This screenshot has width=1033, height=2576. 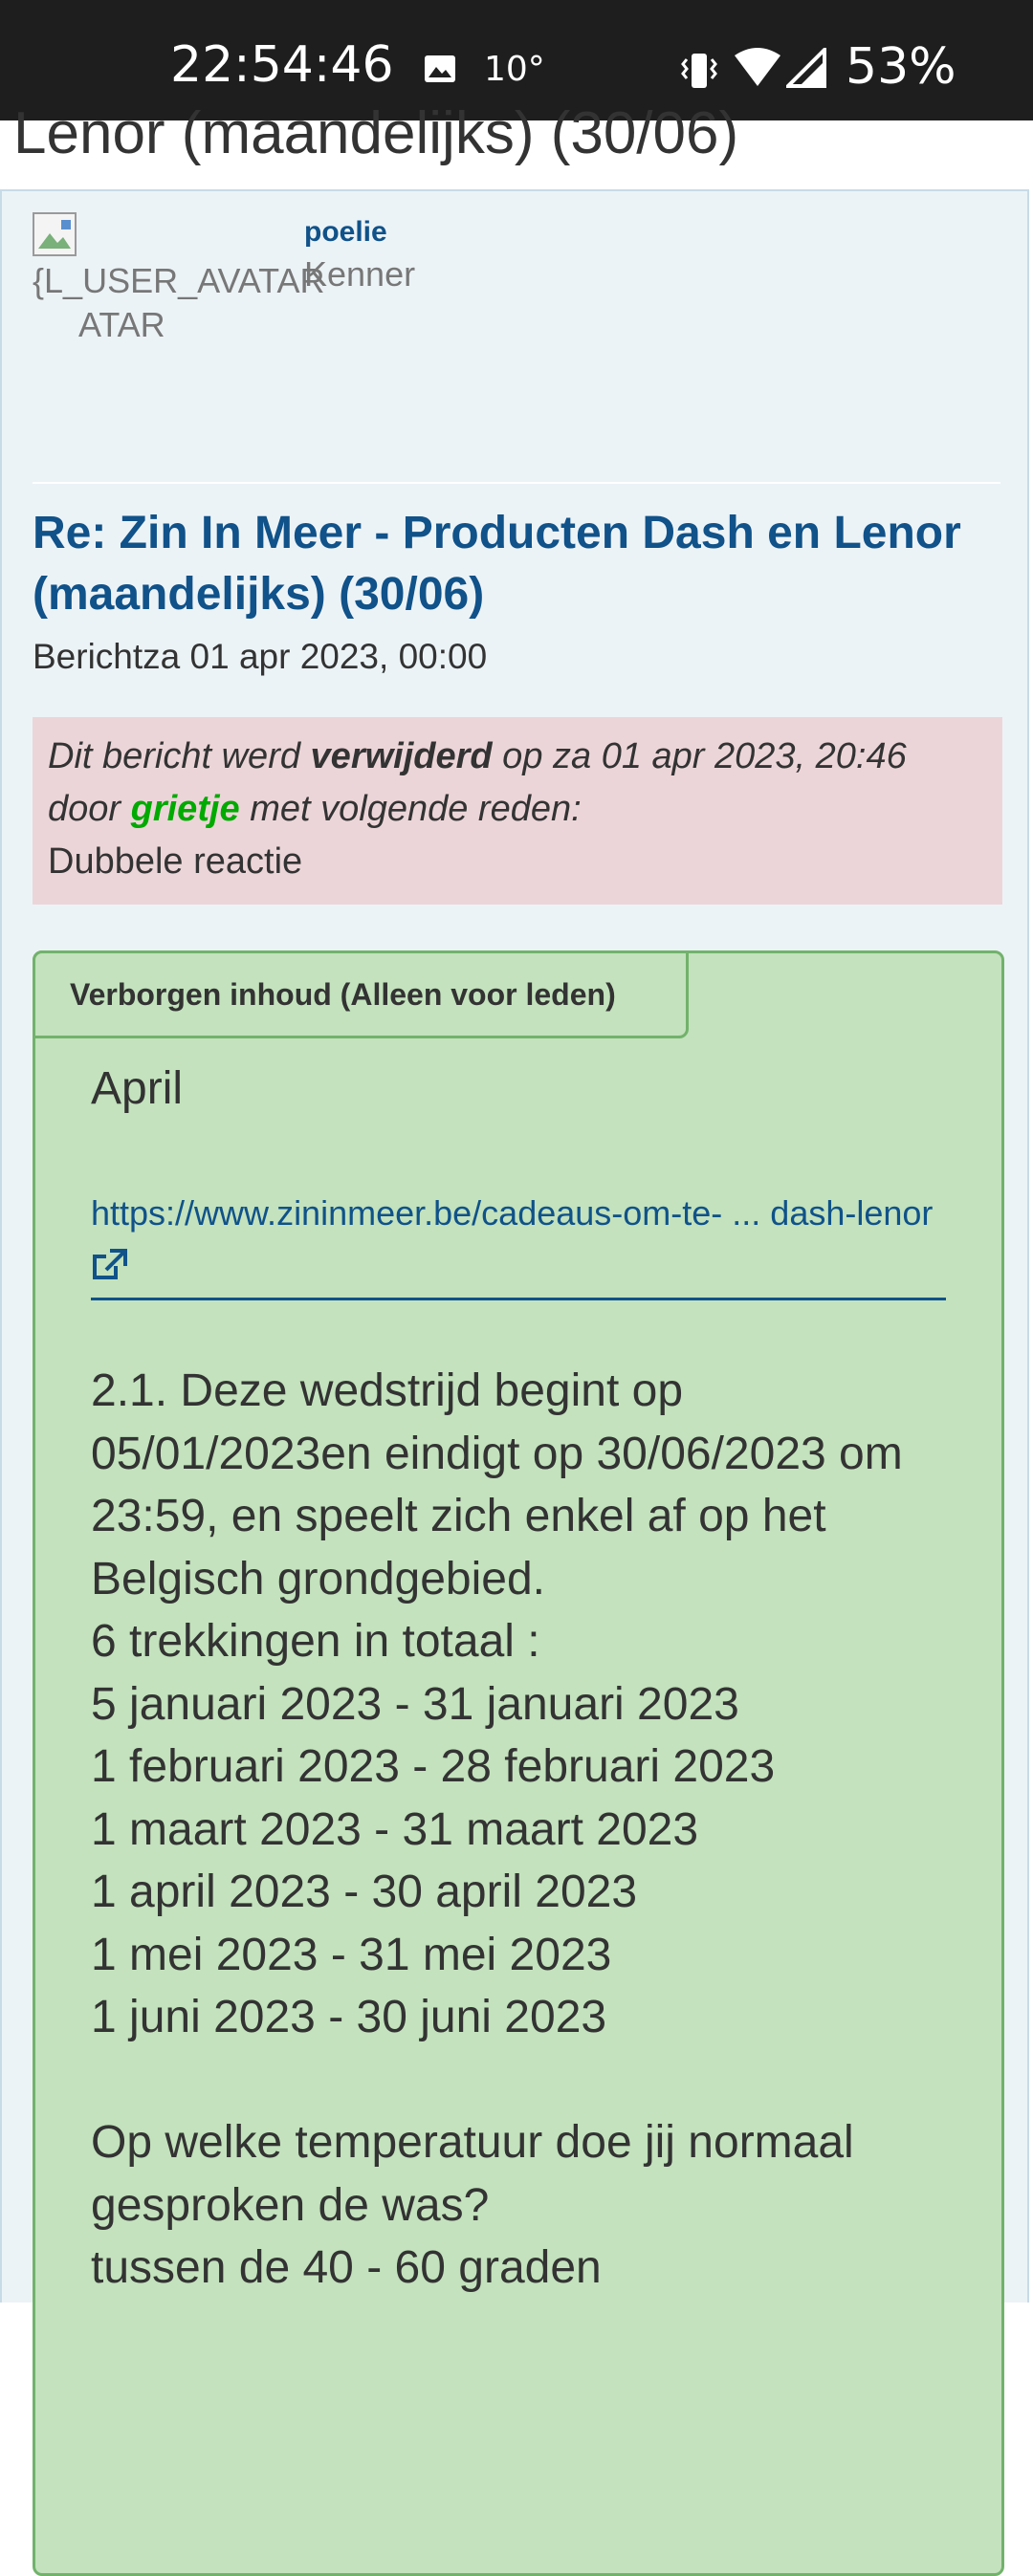 I want to click on moderator-link: grietje, so click(x=185, y=809).